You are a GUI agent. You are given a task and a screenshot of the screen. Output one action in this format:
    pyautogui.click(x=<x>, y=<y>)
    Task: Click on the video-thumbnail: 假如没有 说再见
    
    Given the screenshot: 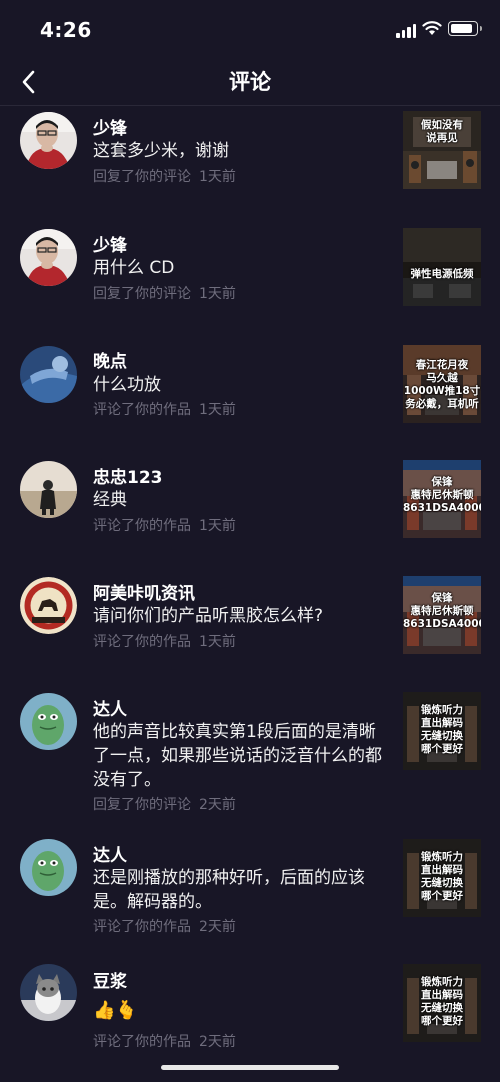 What is the action you would take?
    pyautogui.click(x=442, y=150)
    